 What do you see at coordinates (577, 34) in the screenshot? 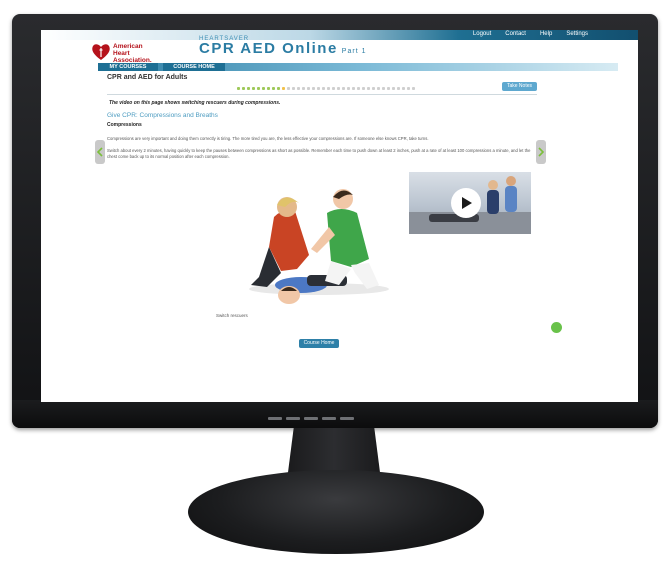
I see `settings-link: Settings` at bounding box center [577, 34].